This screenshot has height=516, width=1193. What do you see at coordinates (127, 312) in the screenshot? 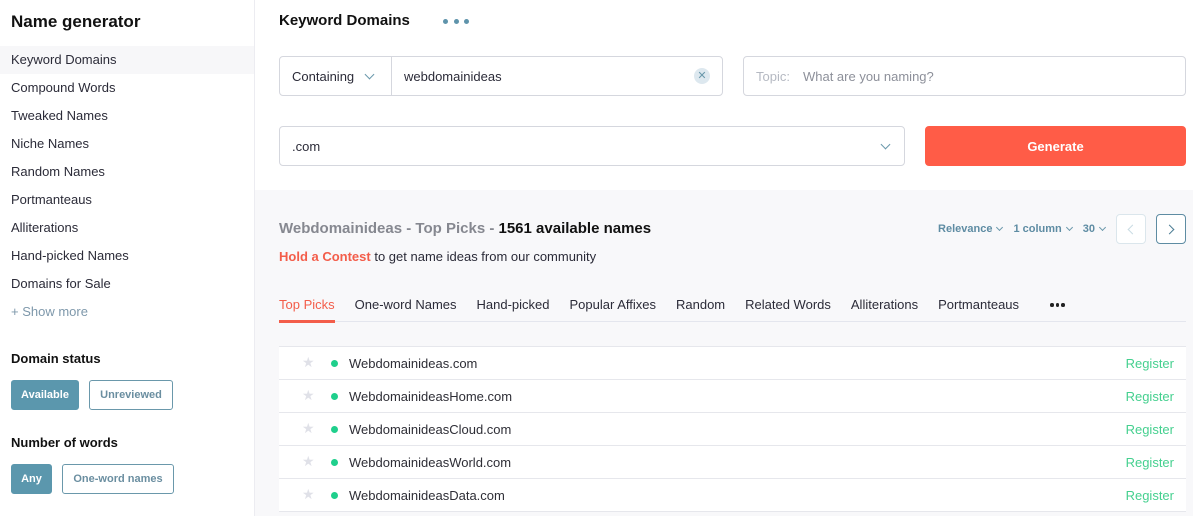
I see `show-more-link: + Show more` at bounding box center [127, 312].